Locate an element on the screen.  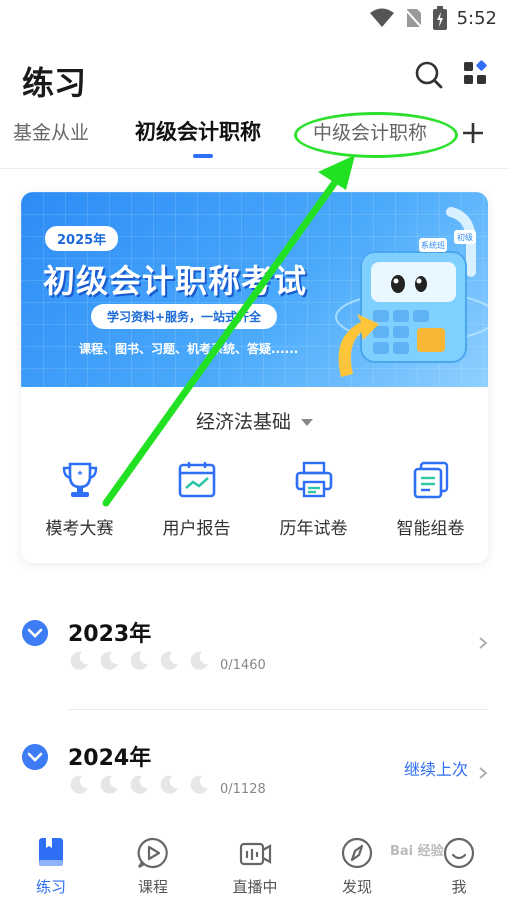
nav-label: 发现 is located at coordinates (356, 887).